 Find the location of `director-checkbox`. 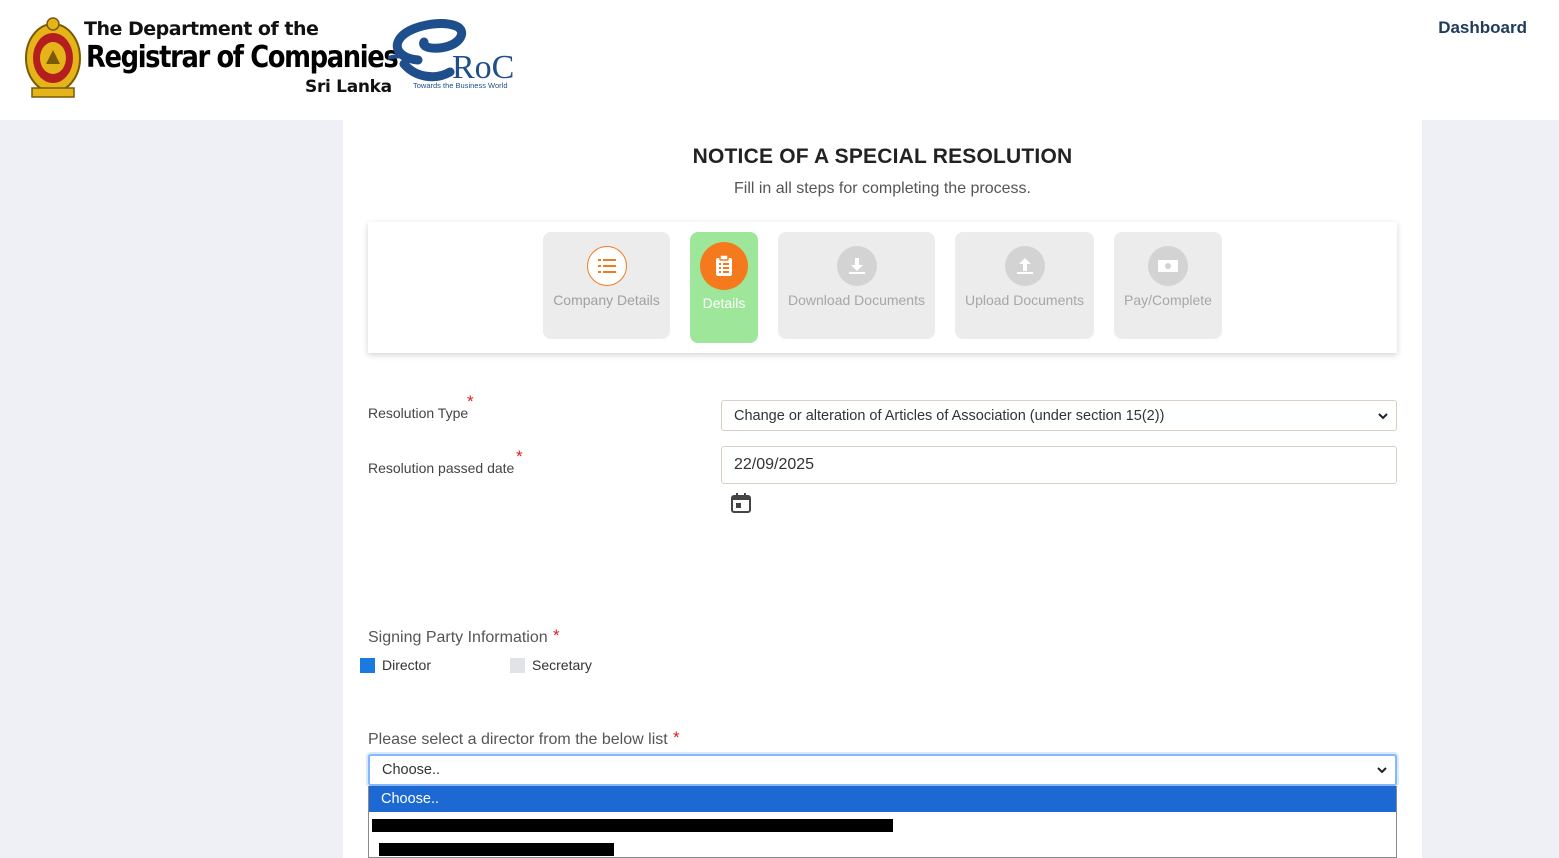

director-checkbox is located at coordinates (367, 665).